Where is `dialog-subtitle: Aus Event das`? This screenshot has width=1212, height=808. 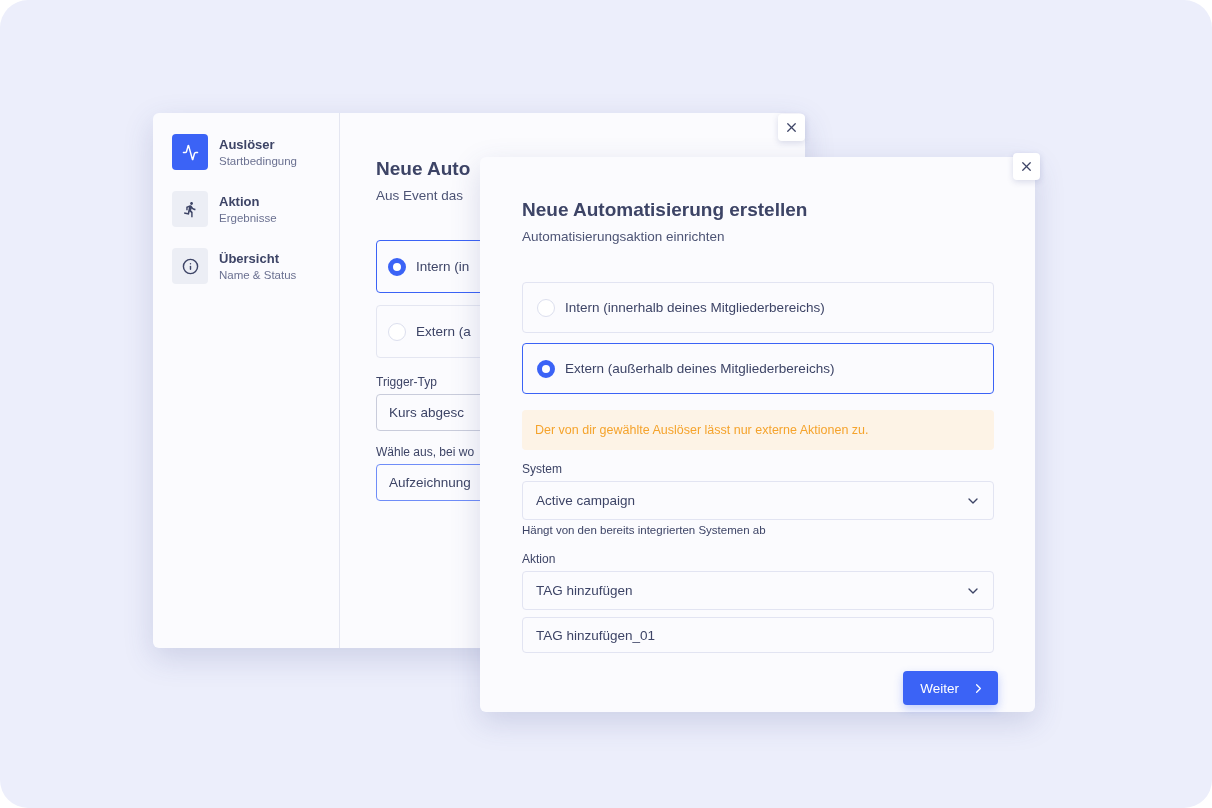
dialog-subtitle: Aus Event das is located at coordinates (420, 195).